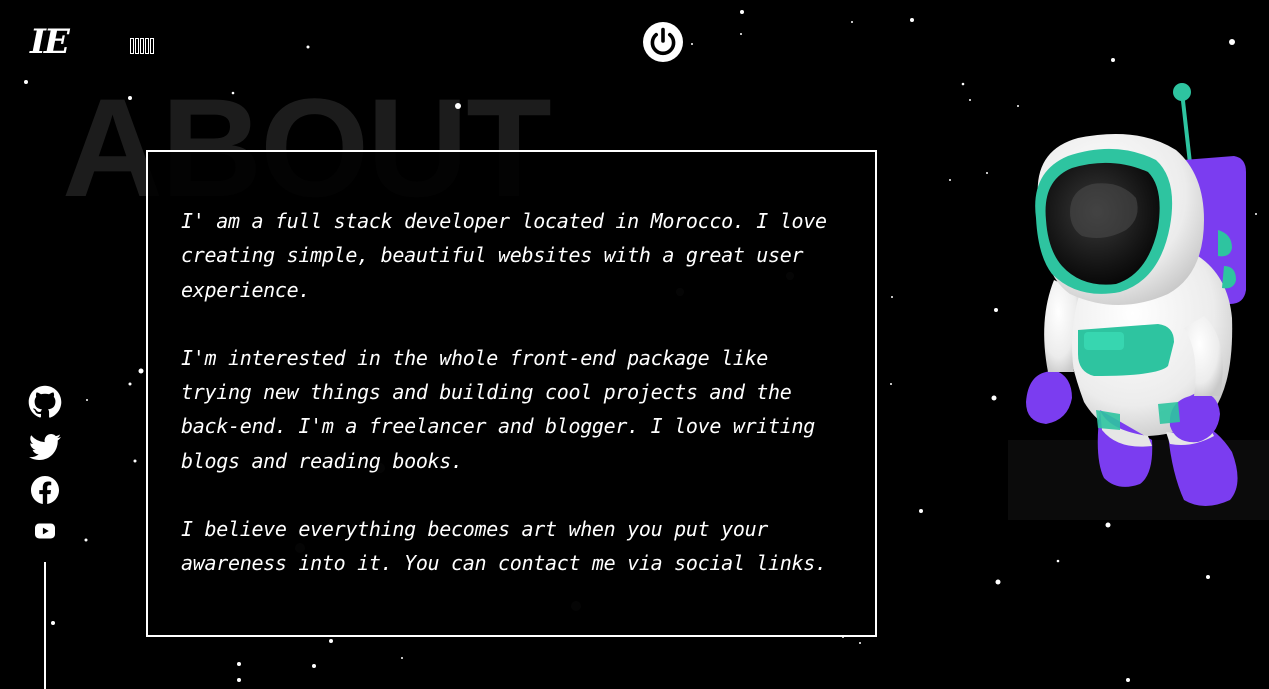 This screenshot has width=1269, height=689. What do you see at coordinates (1138, 301) in the screenshot?
I see `astronaut-illustration` at bounding box center [1138, 301].